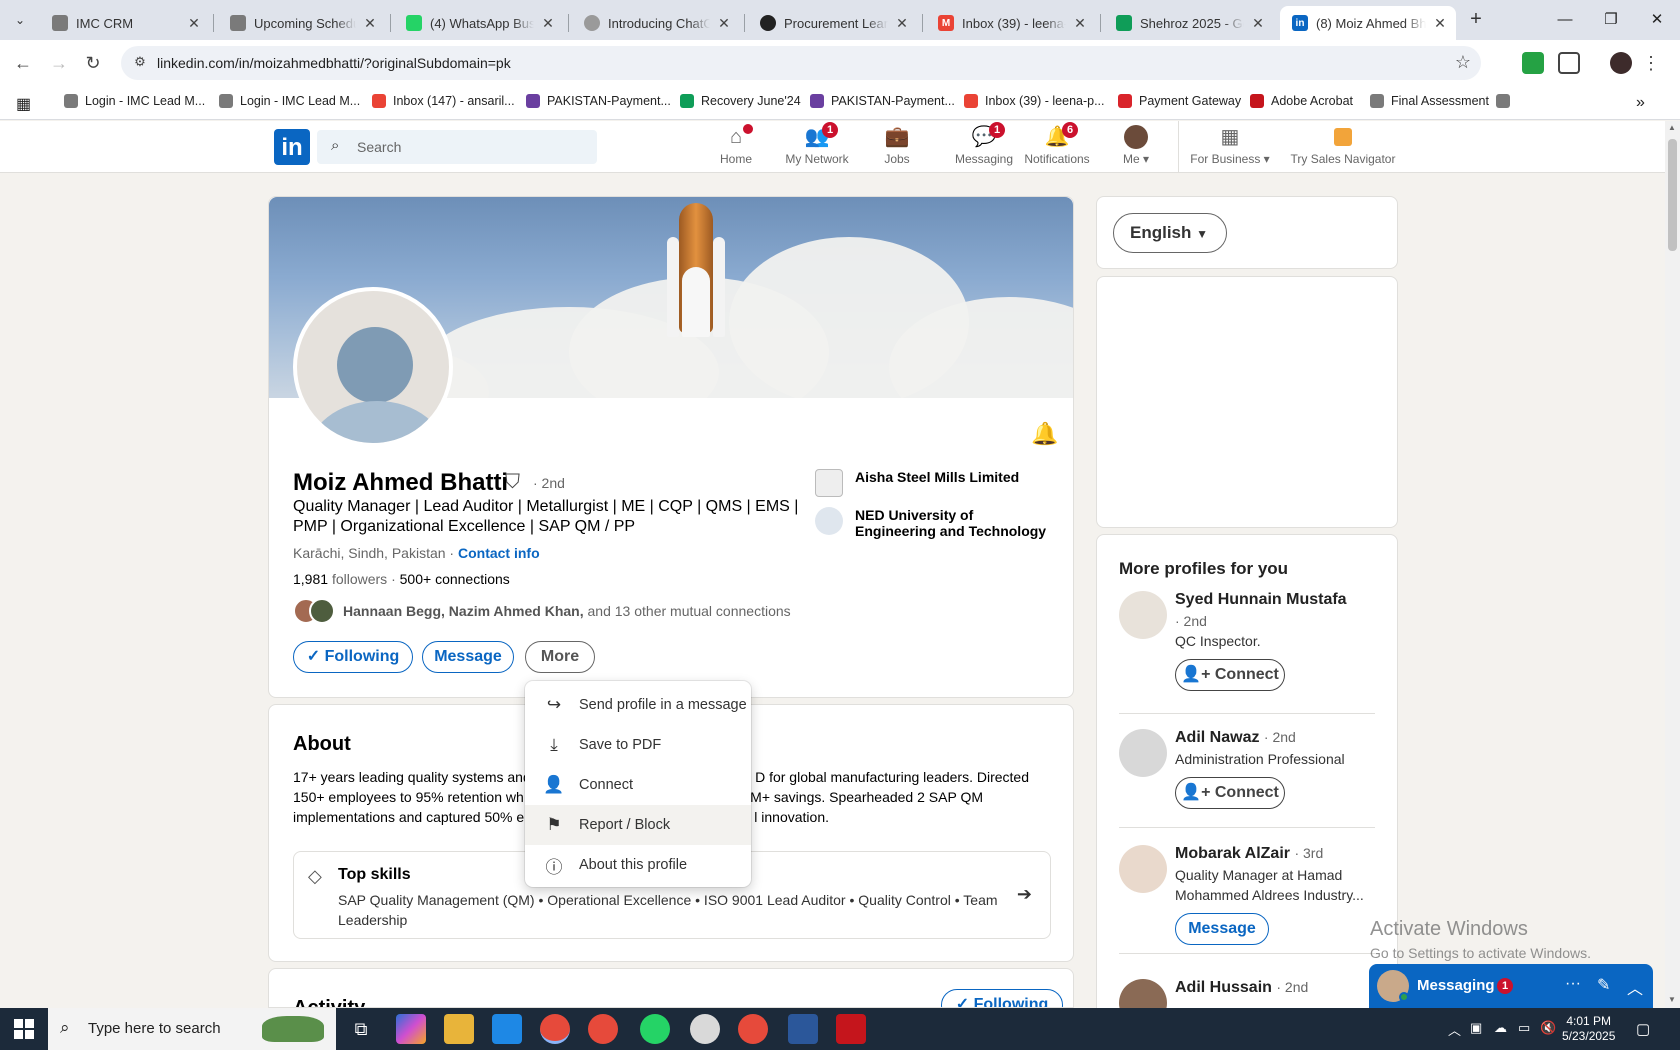 The height and width of the screenshot is (1050, 1680). Describe the element at coordinates (1565, 20) in the screenshot. I see `minimize-icon: —` at that location.